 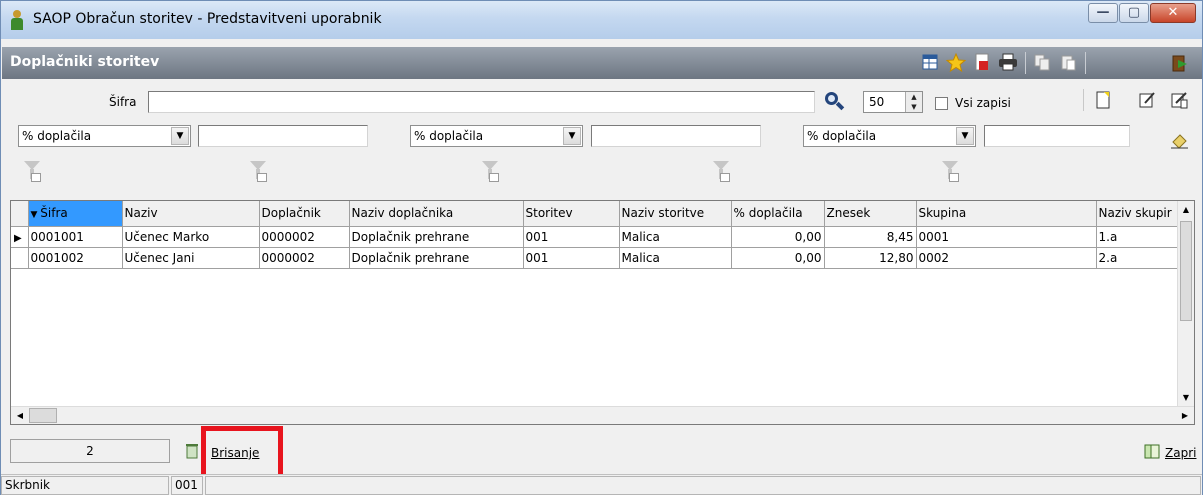 I want to click on scroll-down-icon: ▼, so click(x=1186, y=397).